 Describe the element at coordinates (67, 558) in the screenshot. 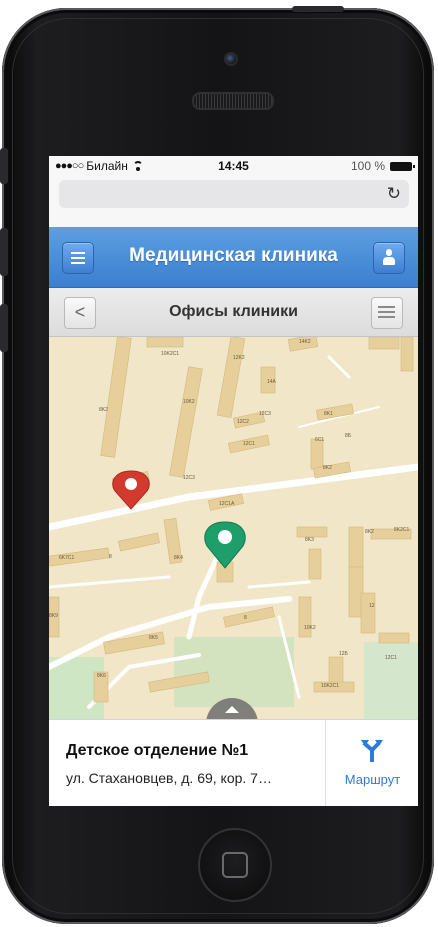

I see `map-label: 6K7C1` at that location.